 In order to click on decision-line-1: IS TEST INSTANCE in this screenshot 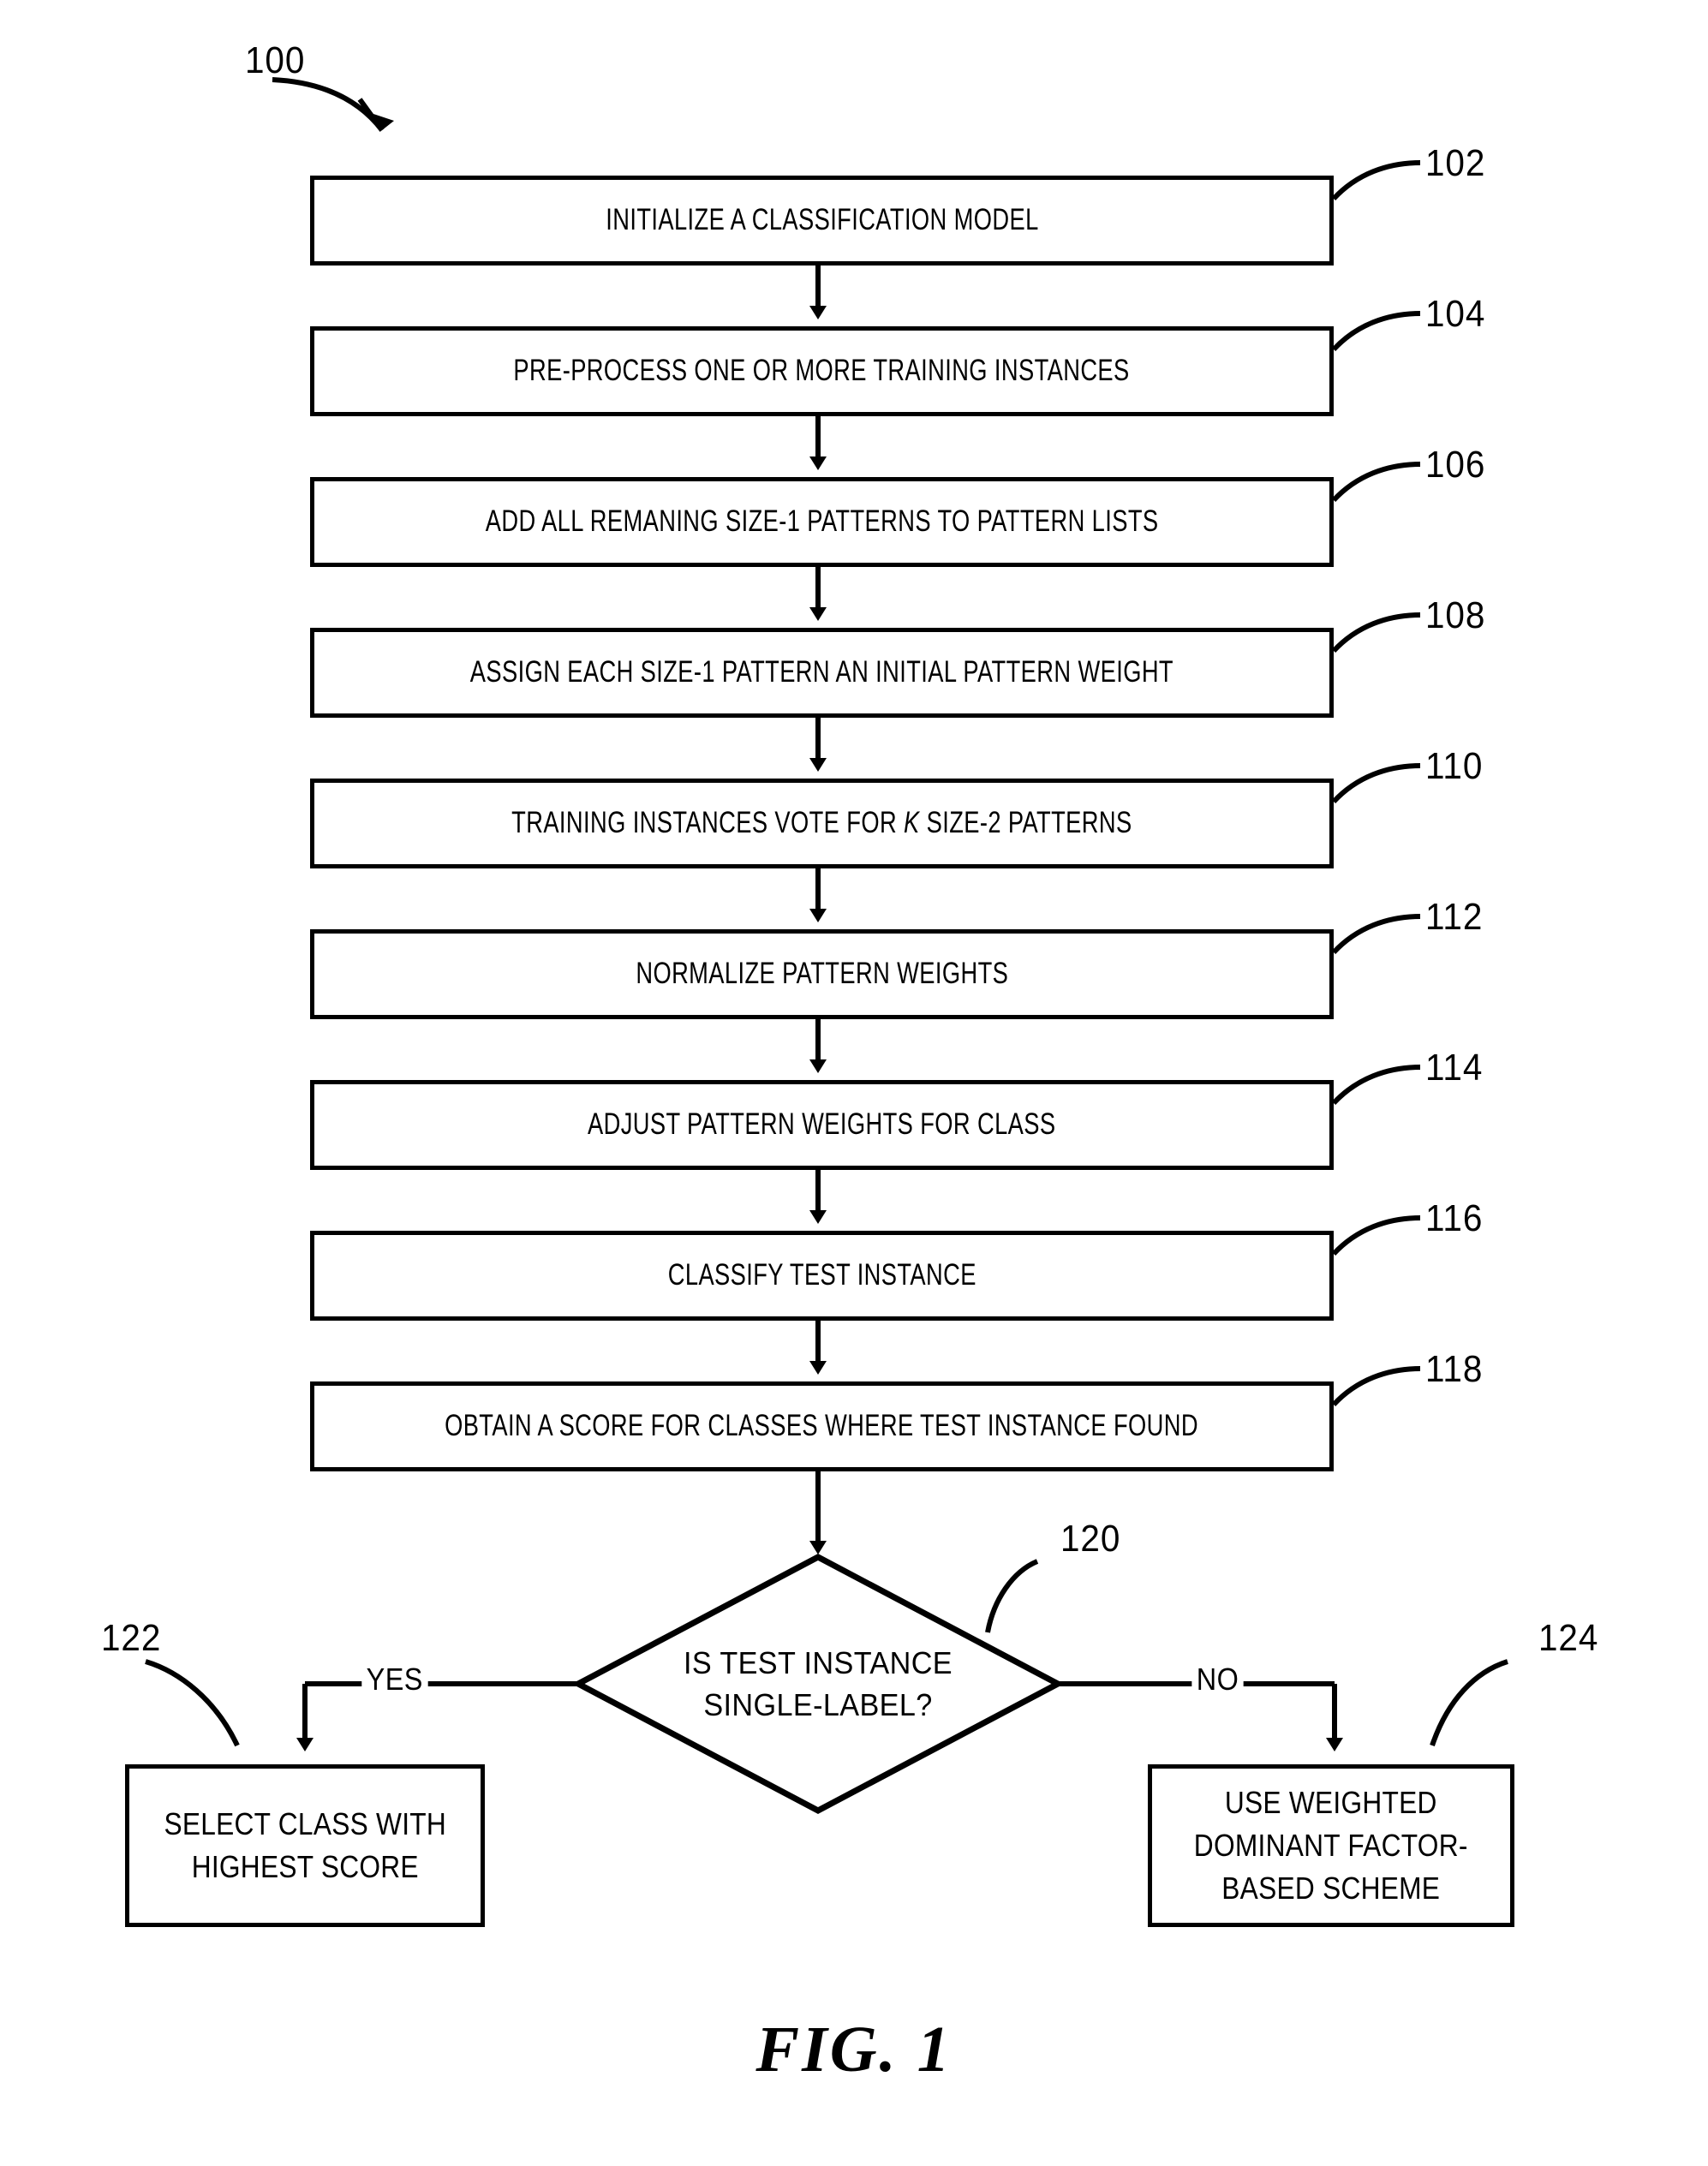, I will do `click(819, 1663)`.